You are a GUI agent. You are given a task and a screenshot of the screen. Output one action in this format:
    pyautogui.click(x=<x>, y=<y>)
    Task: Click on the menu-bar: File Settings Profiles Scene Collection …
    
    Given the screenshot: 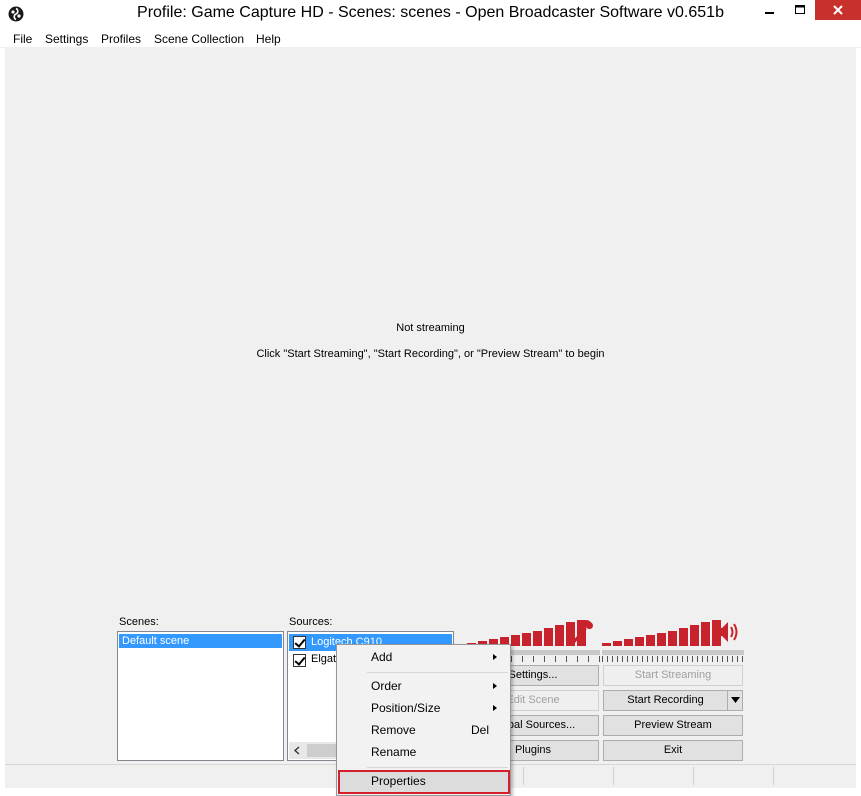 What is the action you would take?
    pyautogui.click(x=430, y=39)
    